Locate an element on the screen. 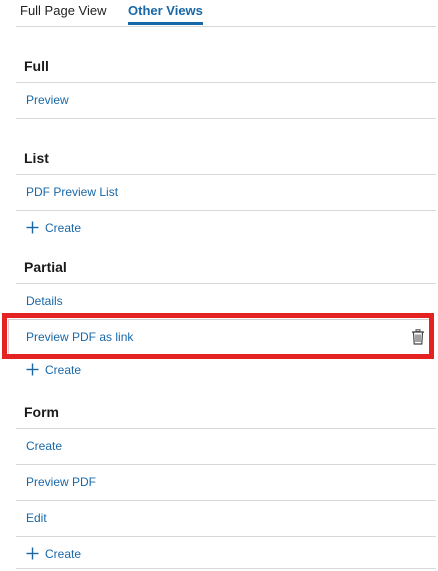 This screenshot has height=571, width=438. tab-other-views: Other Views is located at coordinates (165, 14).